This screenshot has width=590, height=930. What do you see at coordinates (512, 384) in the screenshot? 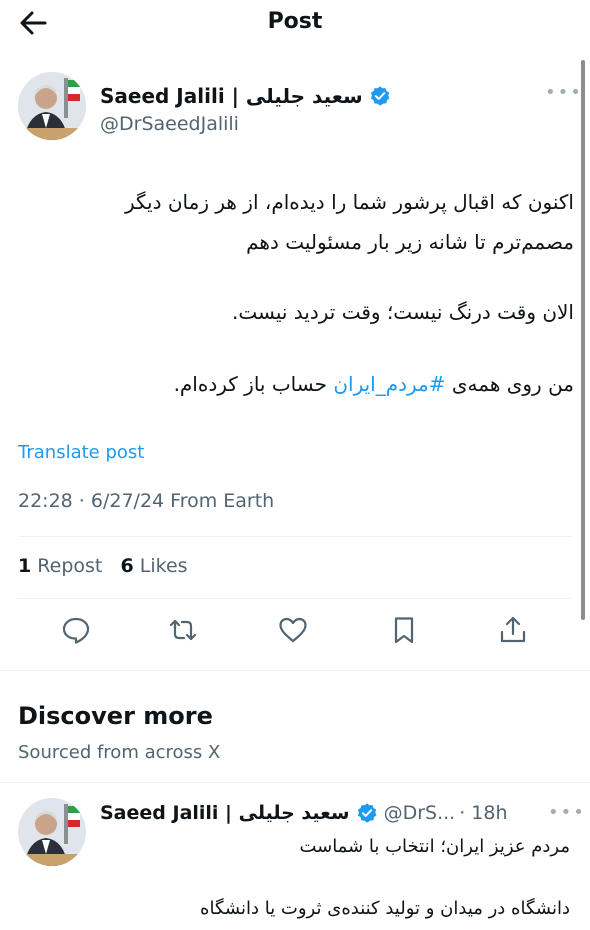
I see `post-text: من روی همه‌ی` at bounding box center [512, 384].